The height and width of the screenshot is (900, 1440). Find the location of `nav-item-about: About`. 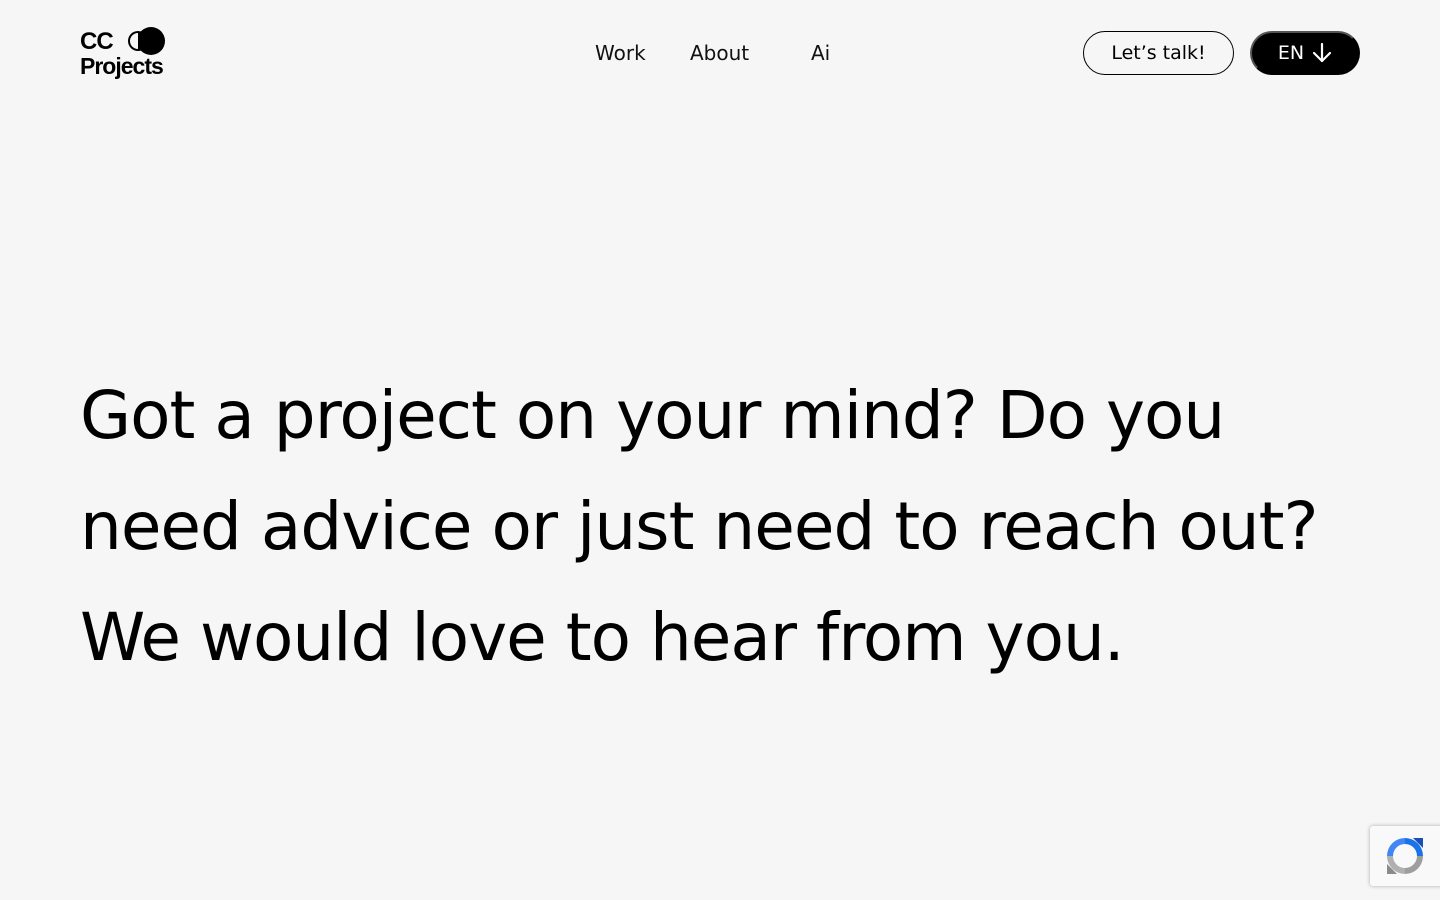

nav-item-about: About is located at coordinates (719, 53).